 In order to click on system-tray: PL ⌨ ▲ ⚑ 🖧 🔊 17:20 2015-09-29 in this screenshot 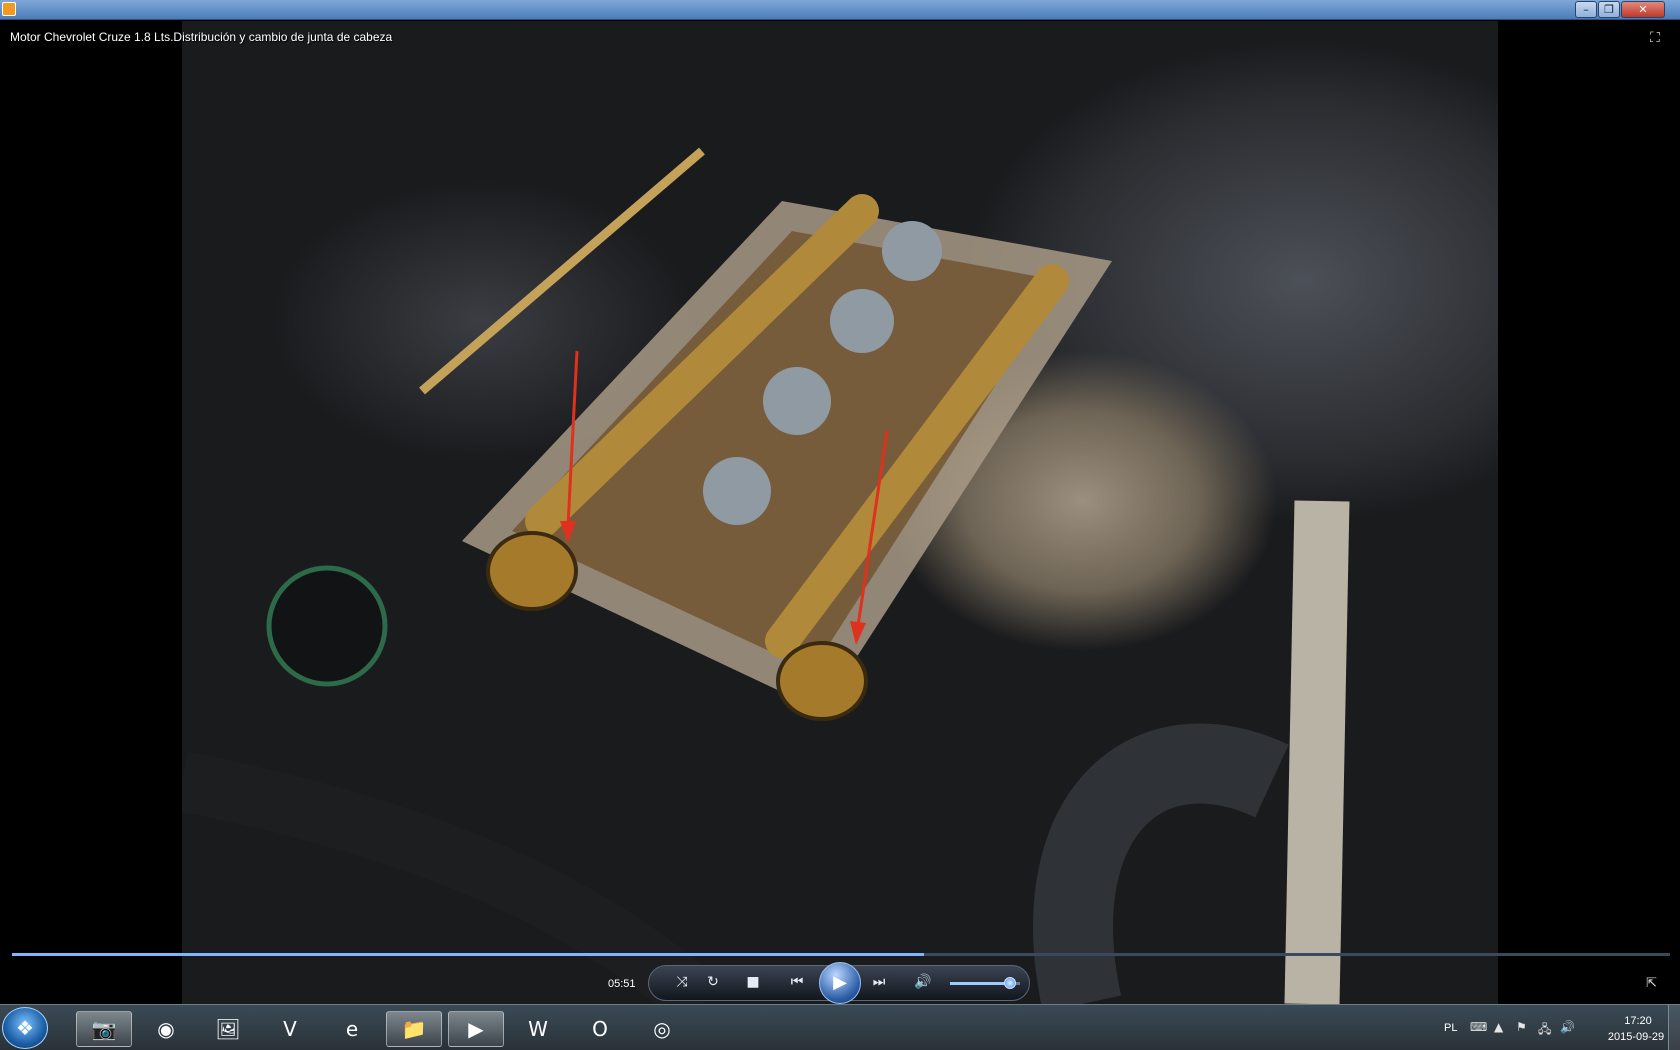, I will do `click(1556, 1027)`.